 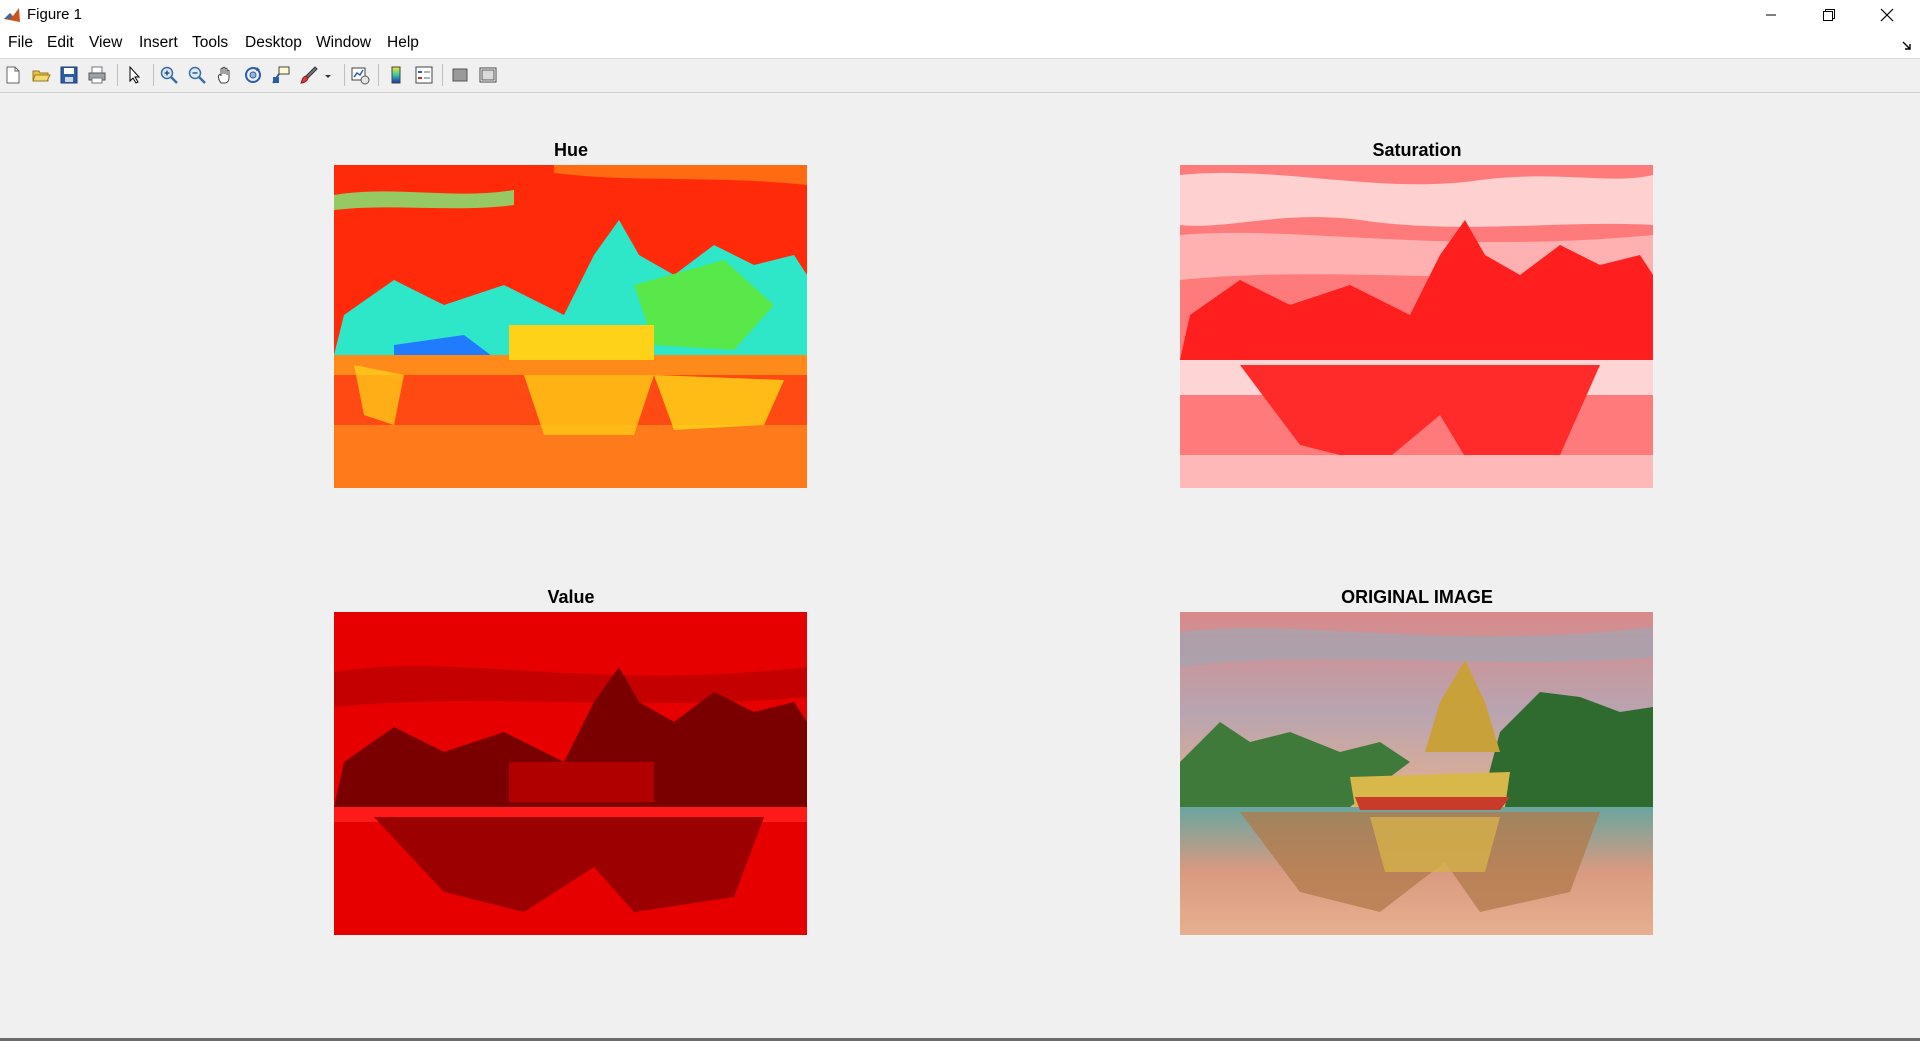 I want to click on menu-help: Help, so click(x=403, y=43).